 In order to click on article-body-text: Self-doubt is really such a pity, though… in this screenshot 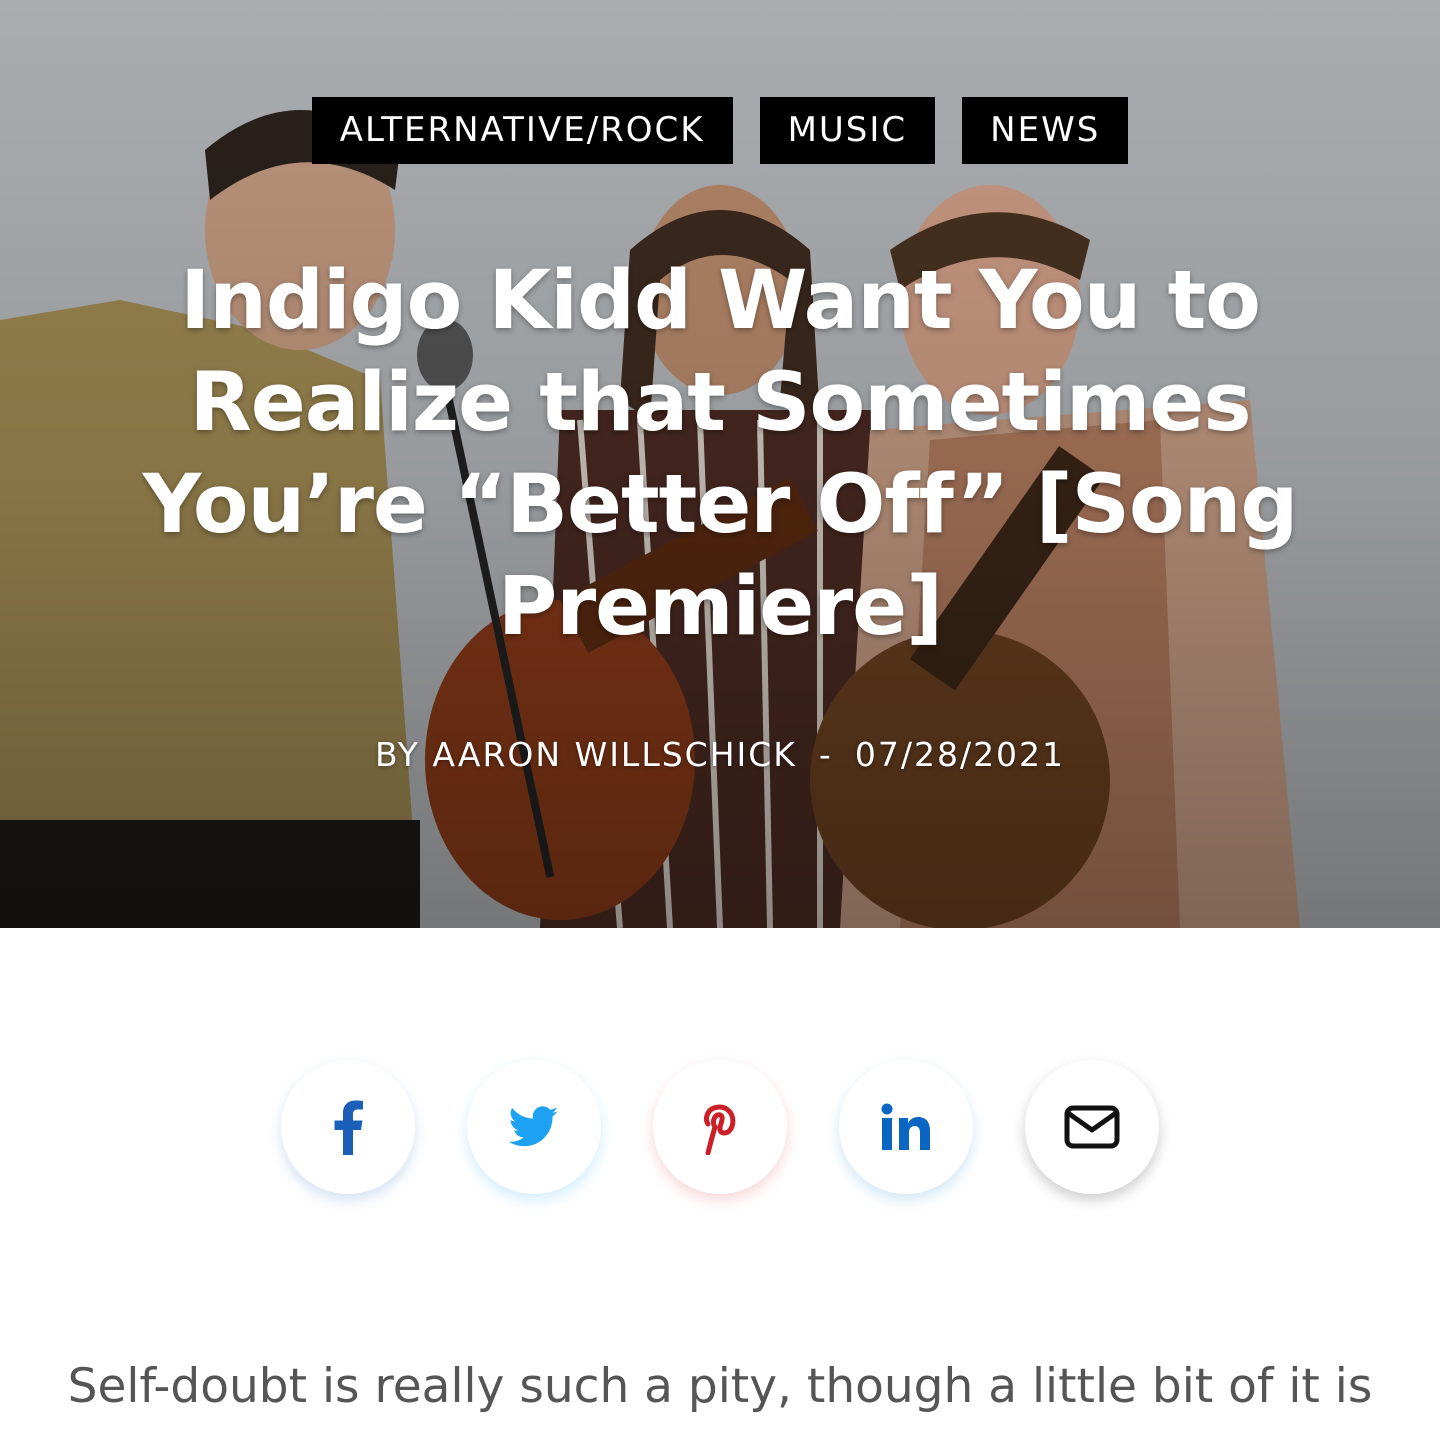, I will do `click(720, 1386)`.